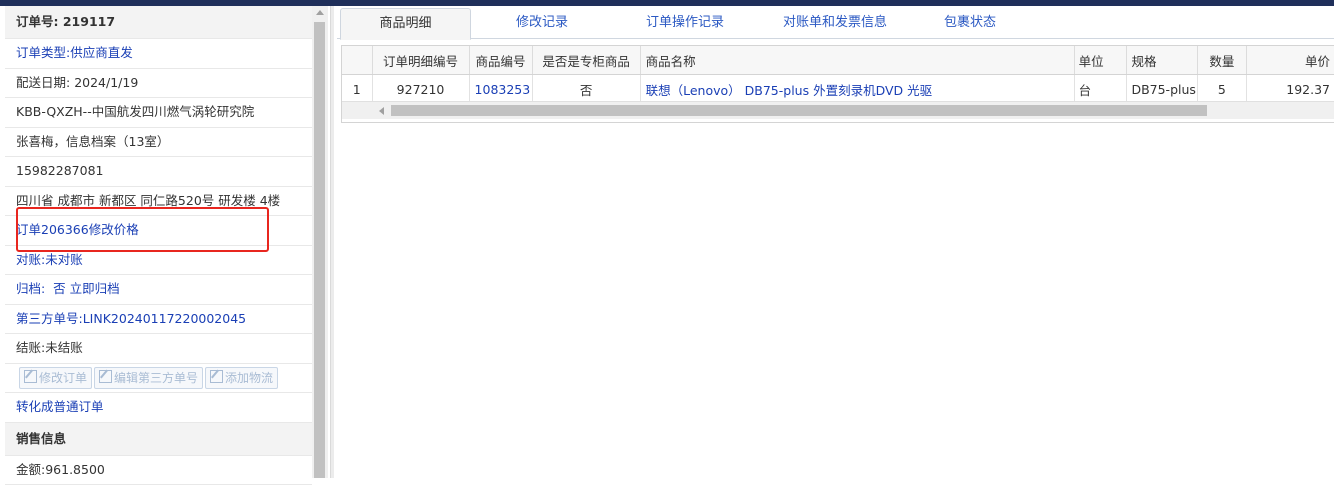 The image size is (1334, 485). I want to click on convert-normal-order-link: 转化成普通订单, so click(60, 406).